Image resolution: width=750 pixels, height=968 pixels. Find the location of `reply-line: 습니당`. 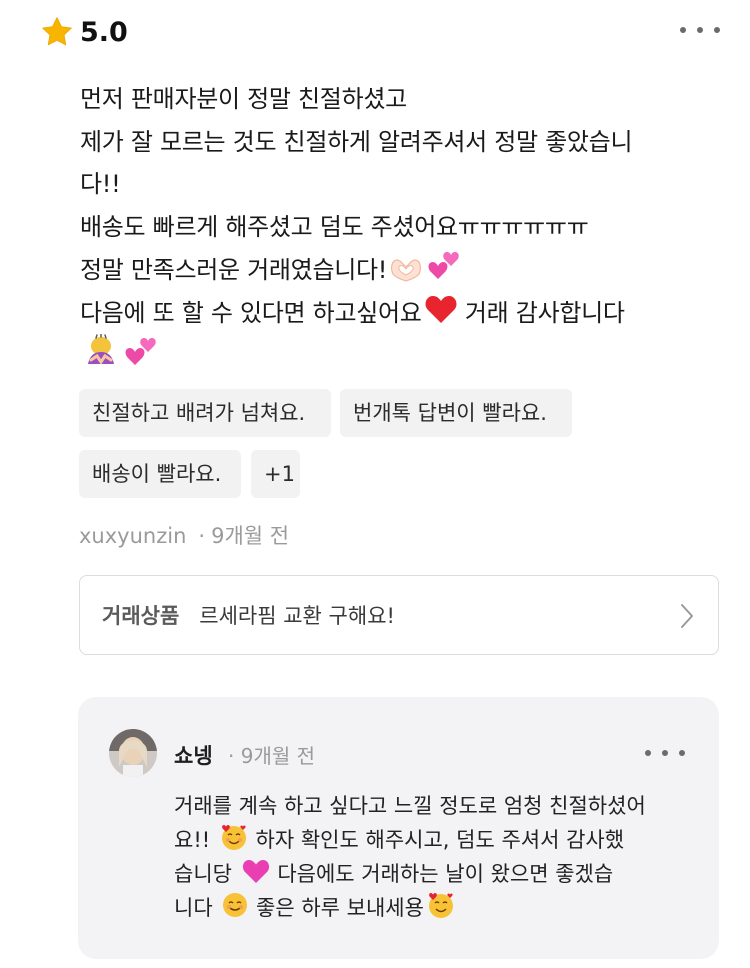

reply-line: 습니당 is located at coordinates (203, 874).